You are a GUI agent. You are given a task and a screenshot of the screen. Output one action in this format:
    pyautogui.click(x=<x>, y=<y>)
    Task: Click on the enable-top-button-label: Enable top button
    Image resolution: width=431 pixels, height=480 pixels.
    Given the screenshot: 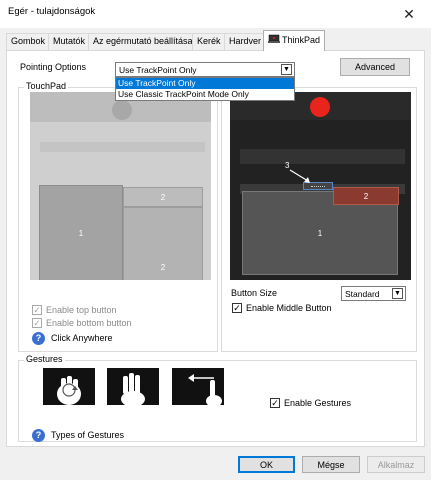 What is the action you would take?
    pyautogui.click(x=81, y=310)
    